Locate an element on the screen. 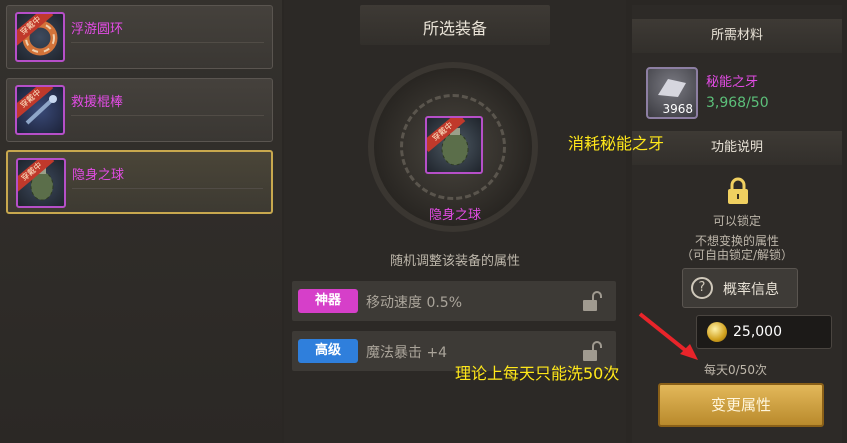  attribute-text: 移动速度 0.5% is located at coordinates (414, 303).